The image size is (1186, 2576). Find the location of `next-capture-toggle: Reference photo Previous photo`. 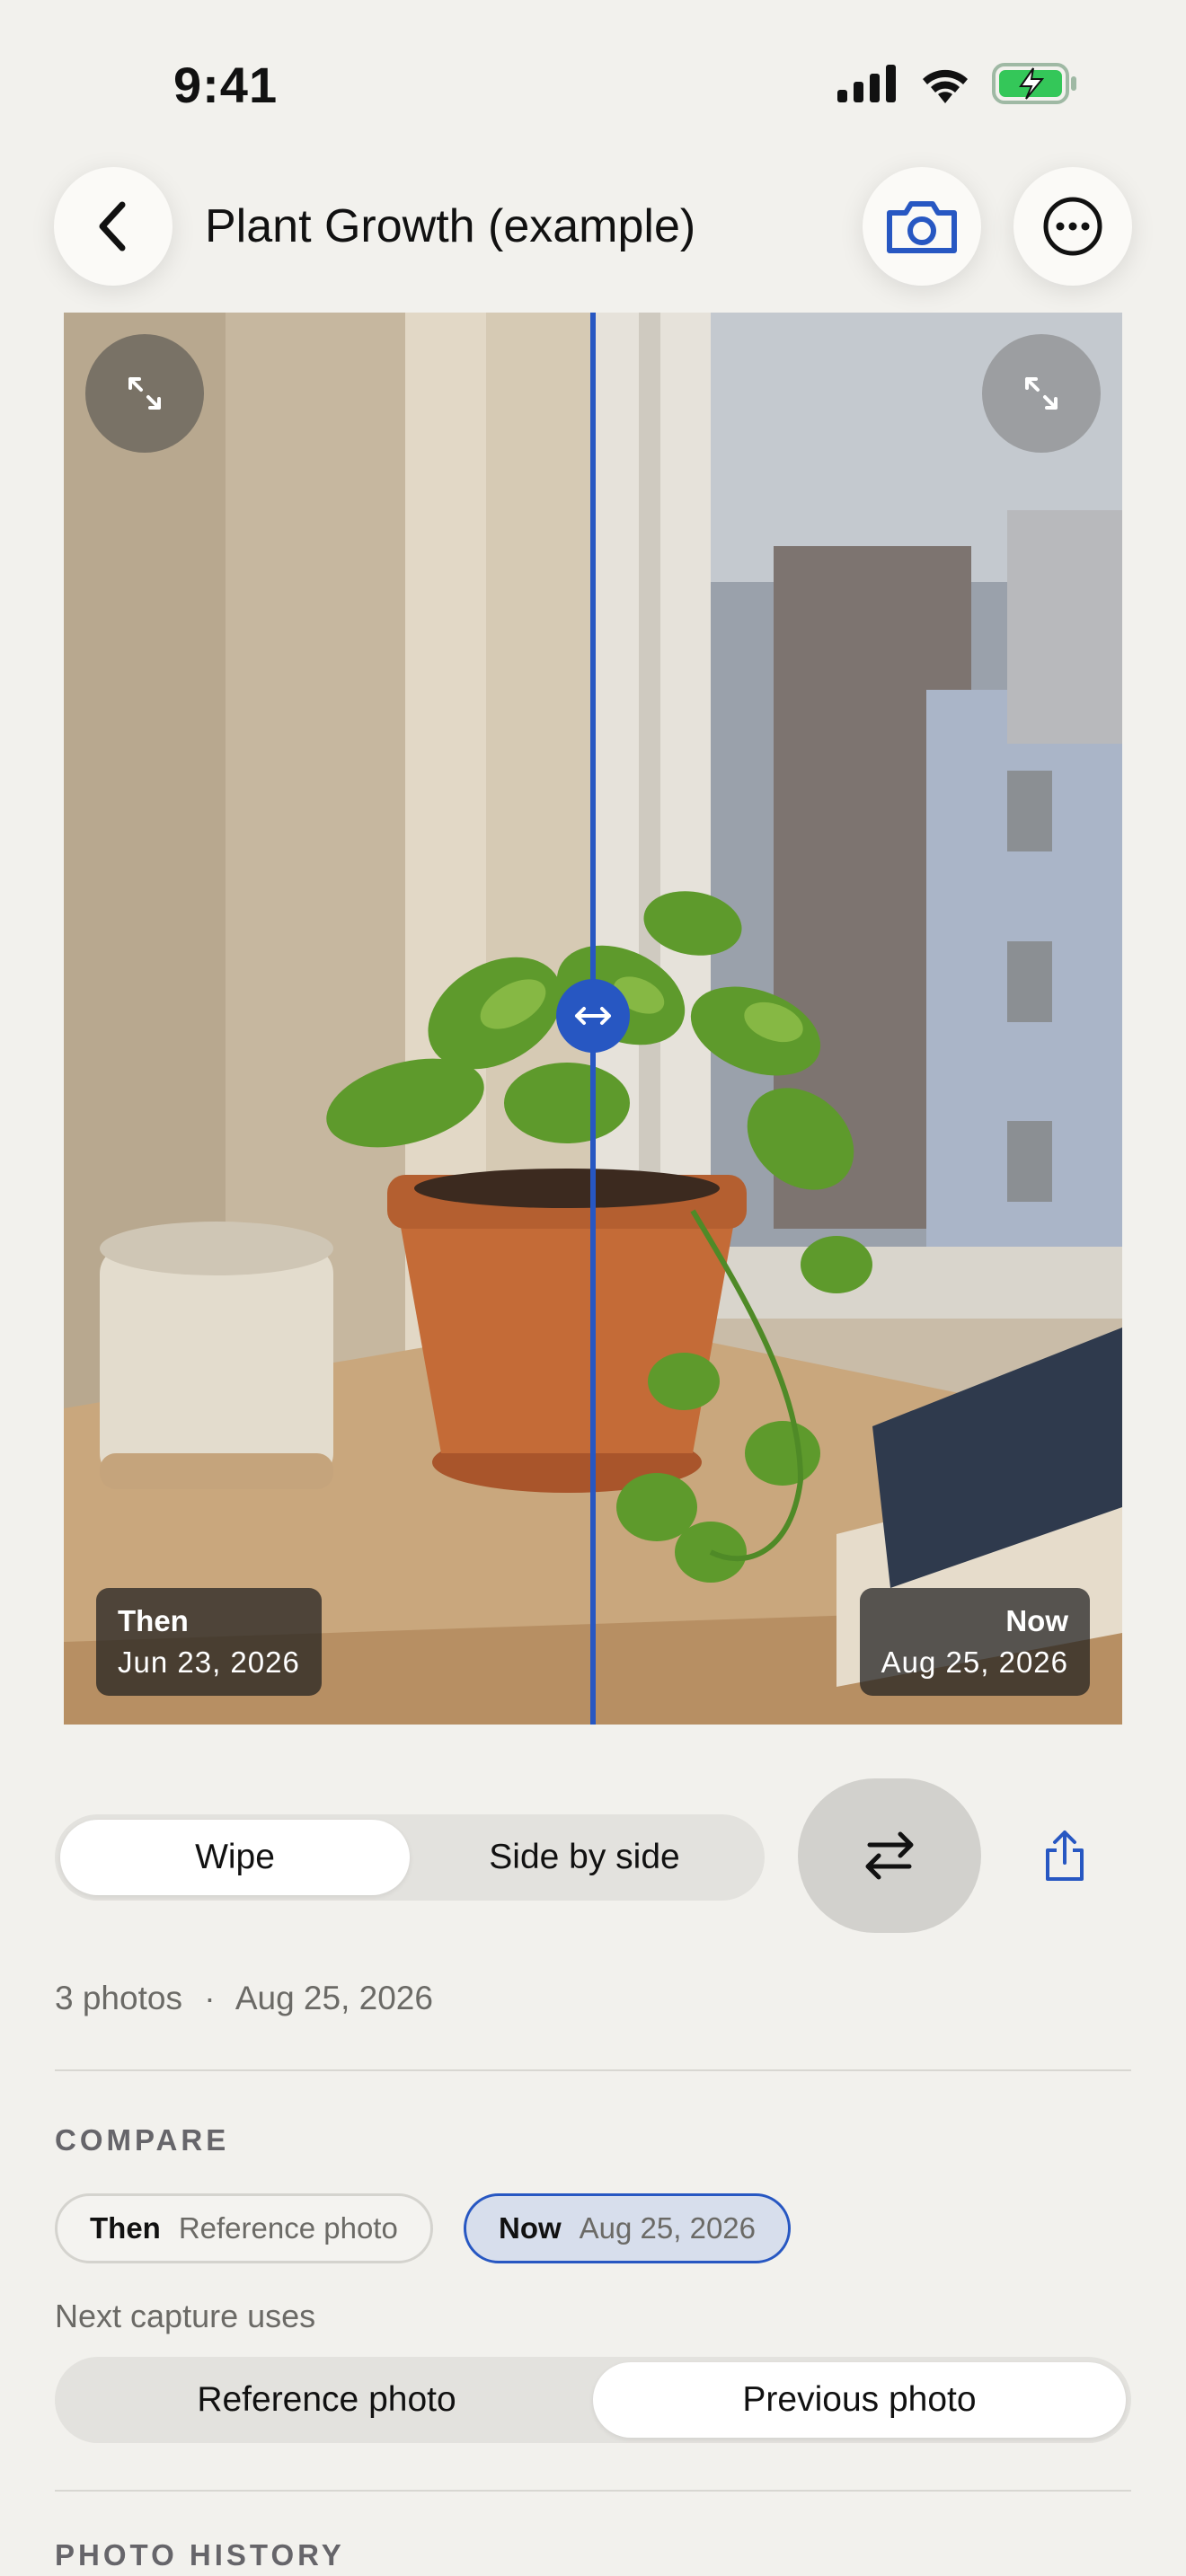

next-capture-toggle: Reference photo Previous photo is located at coordinates (593, 2400).